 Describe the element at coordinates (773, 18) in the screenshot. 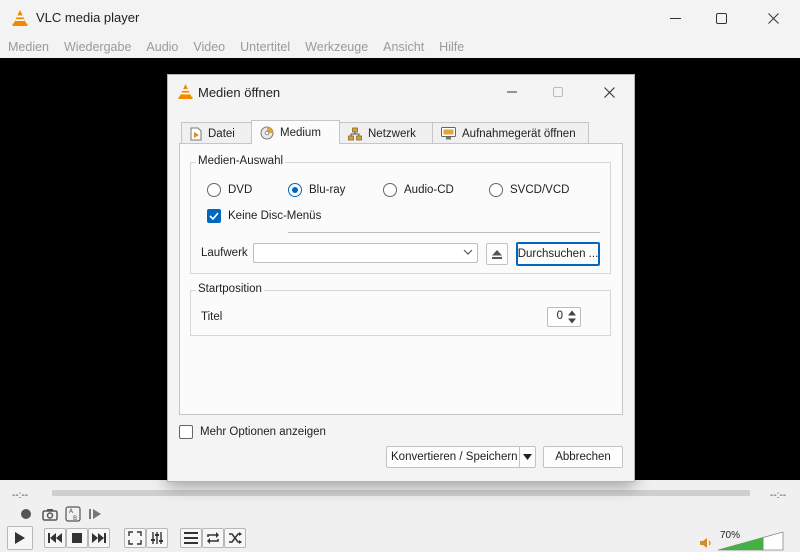

I see `close-button` at that location.